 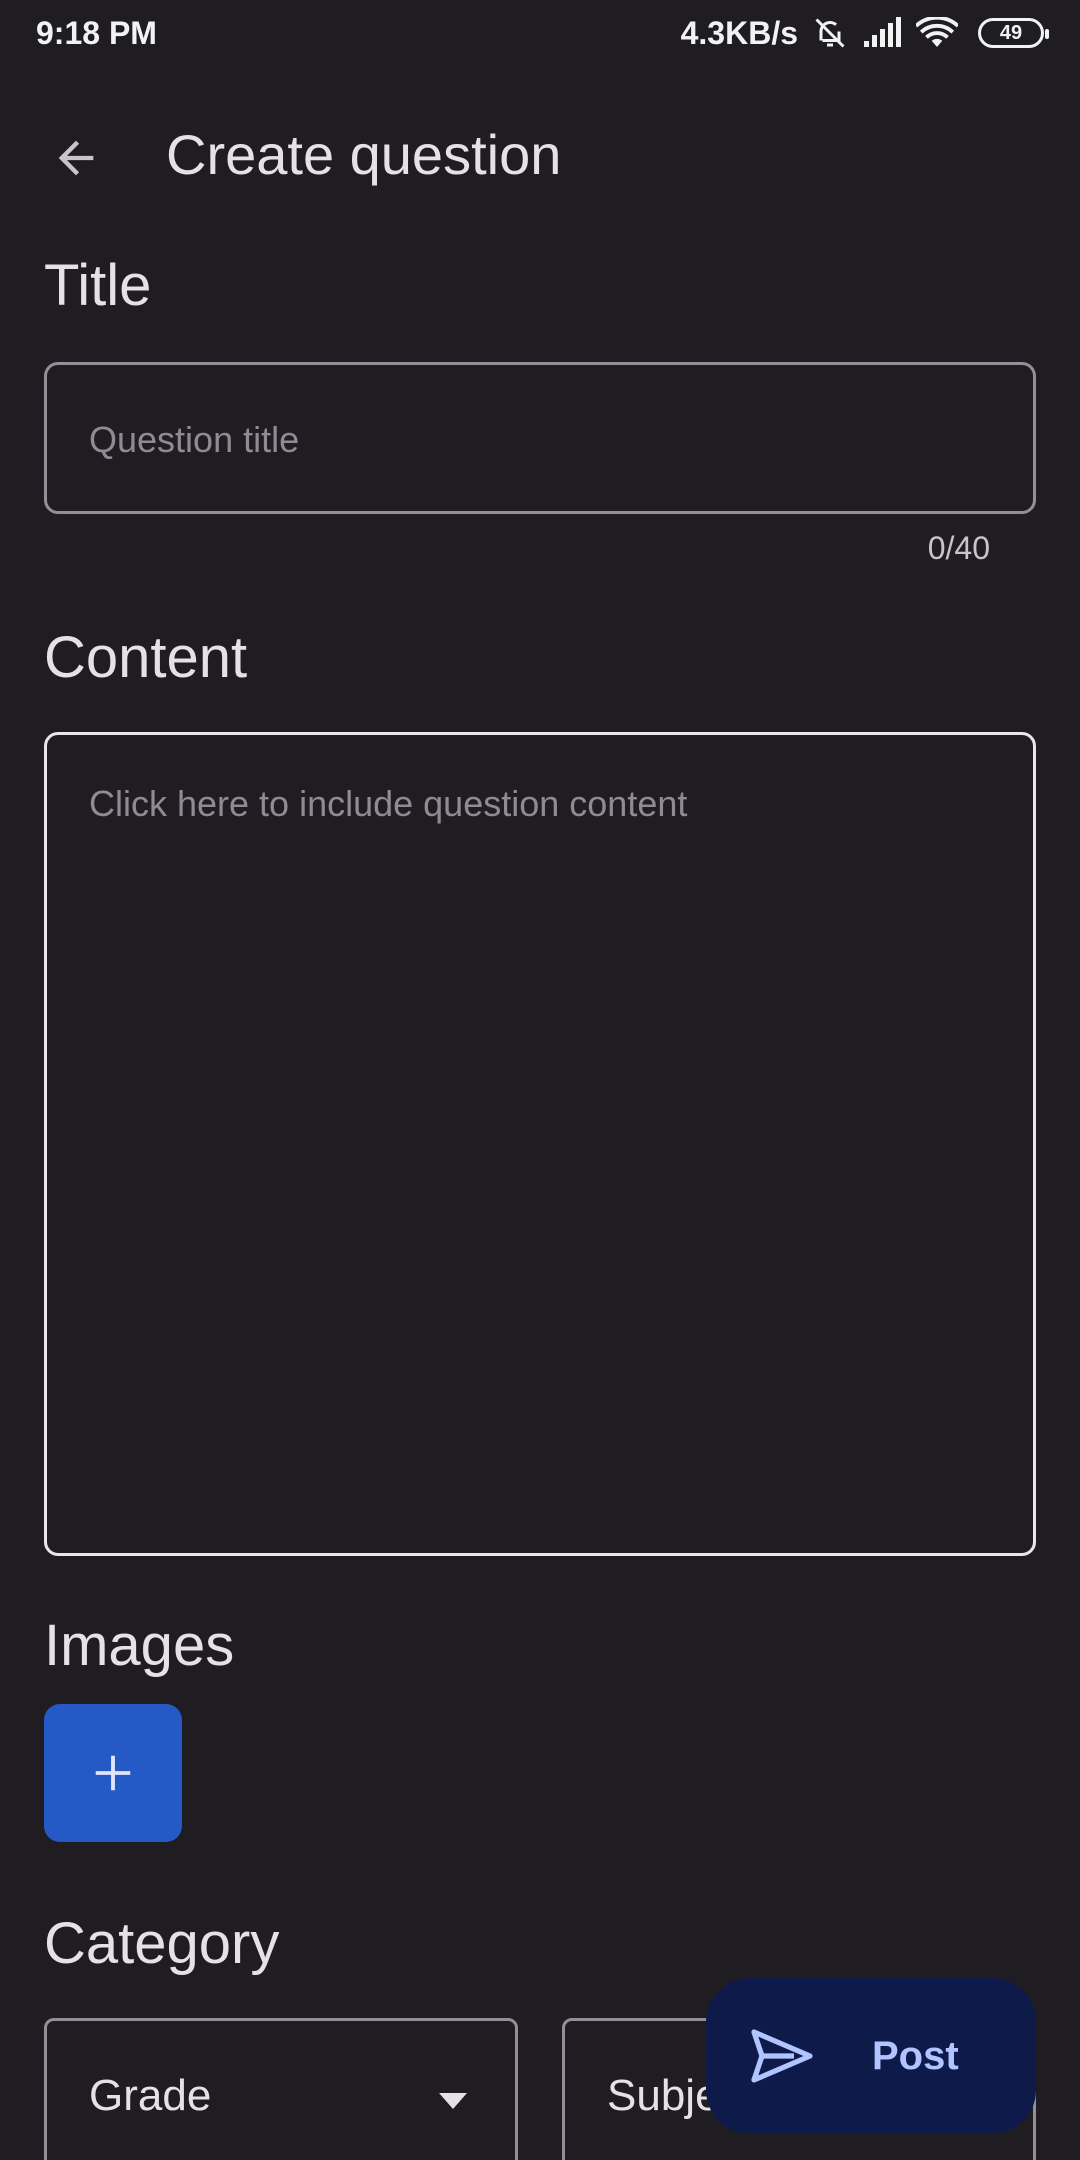 What do you see at coordinates (871, 2056) in the screenshot?
I see `post-button: Post` at bounding box center [871, 2056].